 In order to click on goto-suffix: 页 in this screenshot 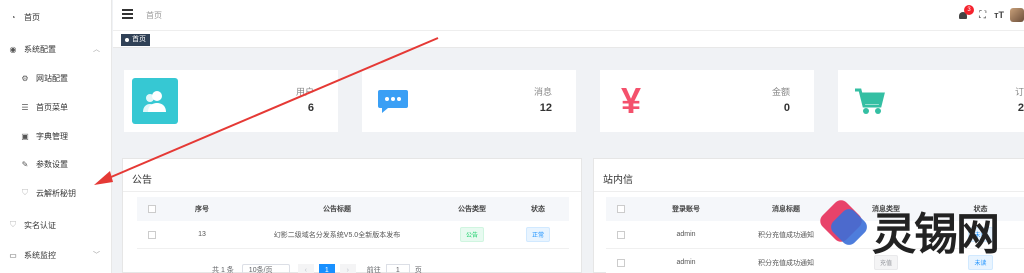, I will do `click(418, 270)`.